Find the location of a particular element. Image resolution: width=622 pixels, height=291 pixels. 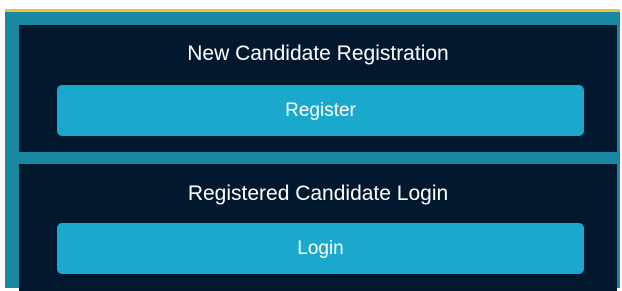

login-button: Login is located at coordinates (320, 248).